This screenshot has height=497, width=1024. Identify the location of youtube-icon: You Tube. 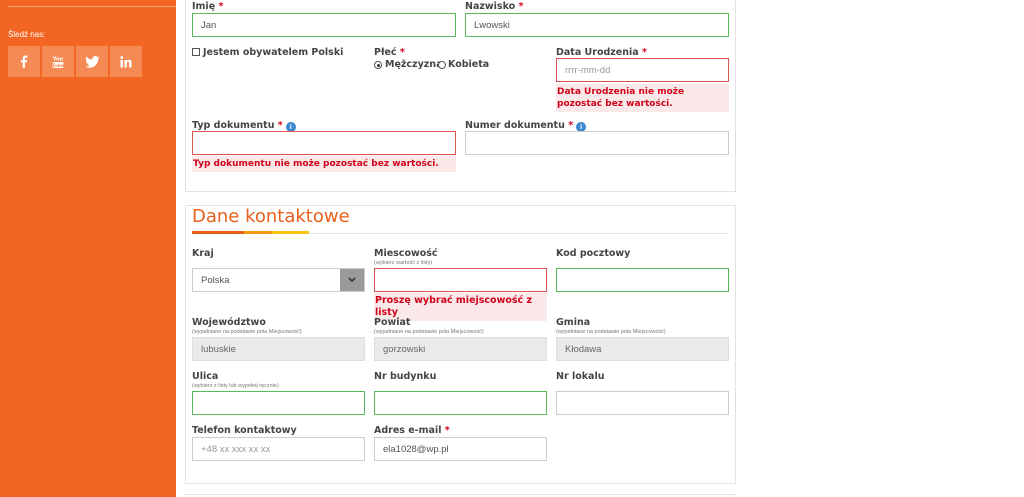
(58, 61).